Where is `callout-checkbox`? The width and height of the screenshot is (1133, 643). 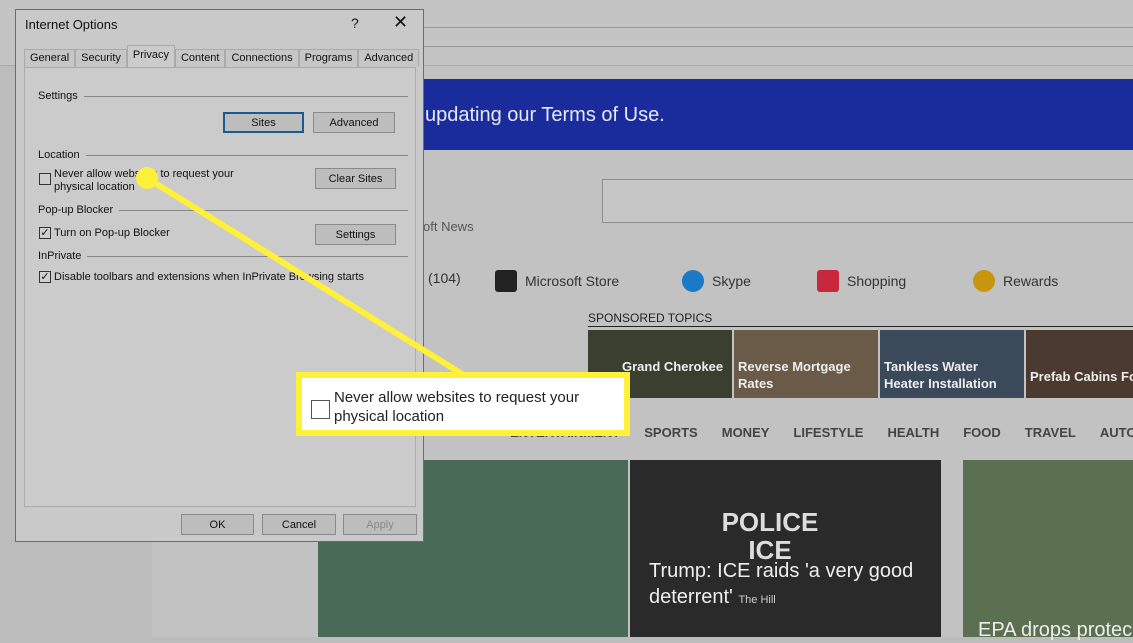 callout-checkbox is located at coordinates (320, 409).